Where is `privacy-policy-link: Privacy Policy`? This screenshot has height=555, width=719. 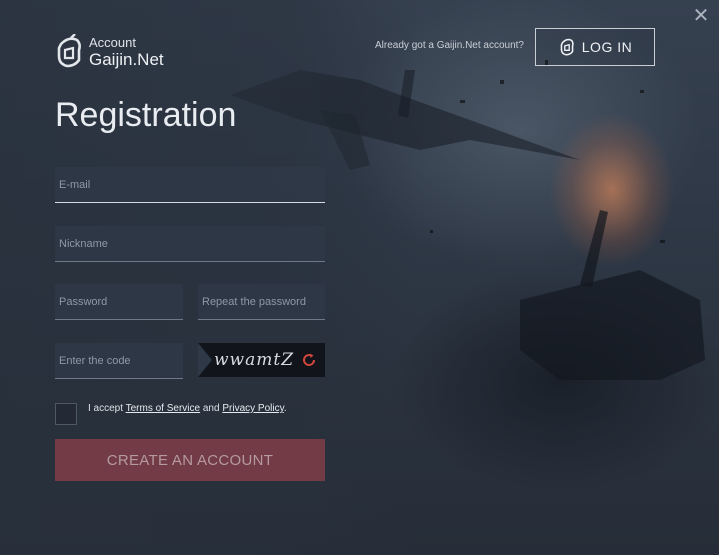
privacy-policy-link: Privacy Policy is located at coordinates (253, 408).